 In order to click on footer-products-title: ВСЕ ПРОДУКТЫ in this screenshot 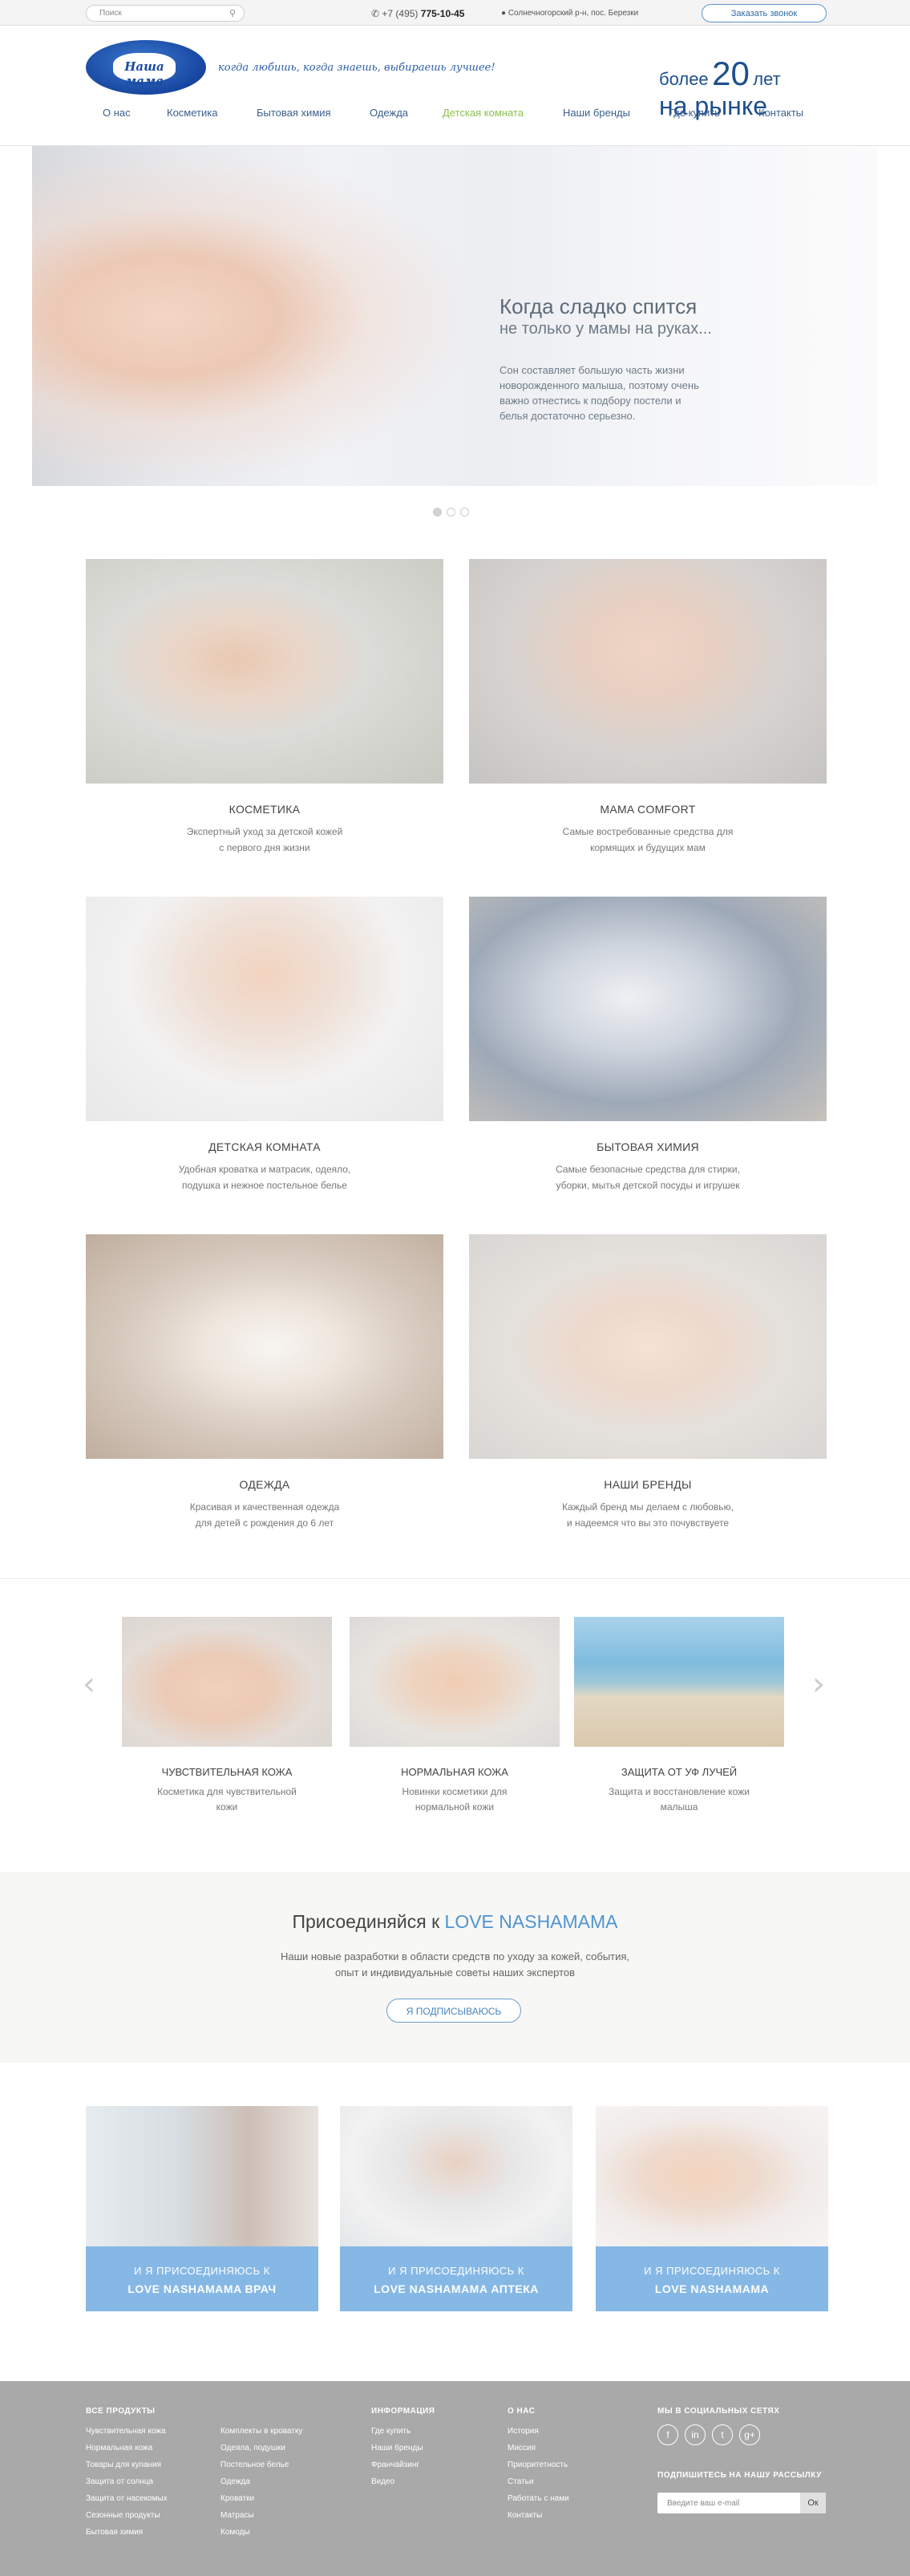, I will do `click(121, 2411)`.